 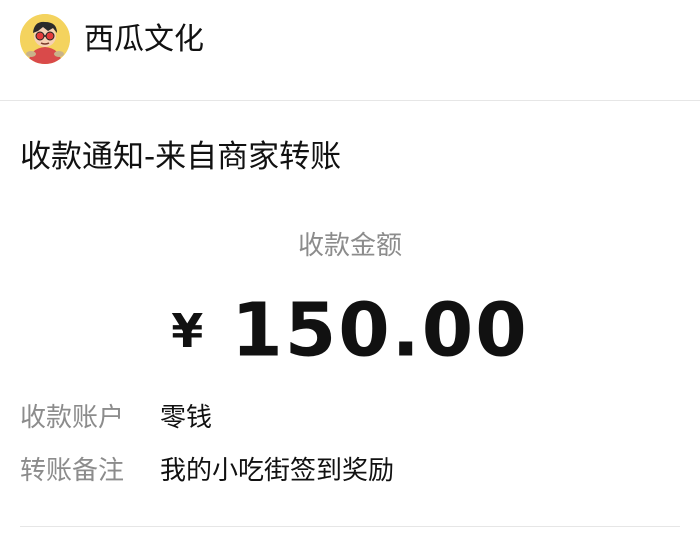 I want to click on detail-row-remark: 转账备注 我的小吃街签到奖励, so click(x=207, y=471).